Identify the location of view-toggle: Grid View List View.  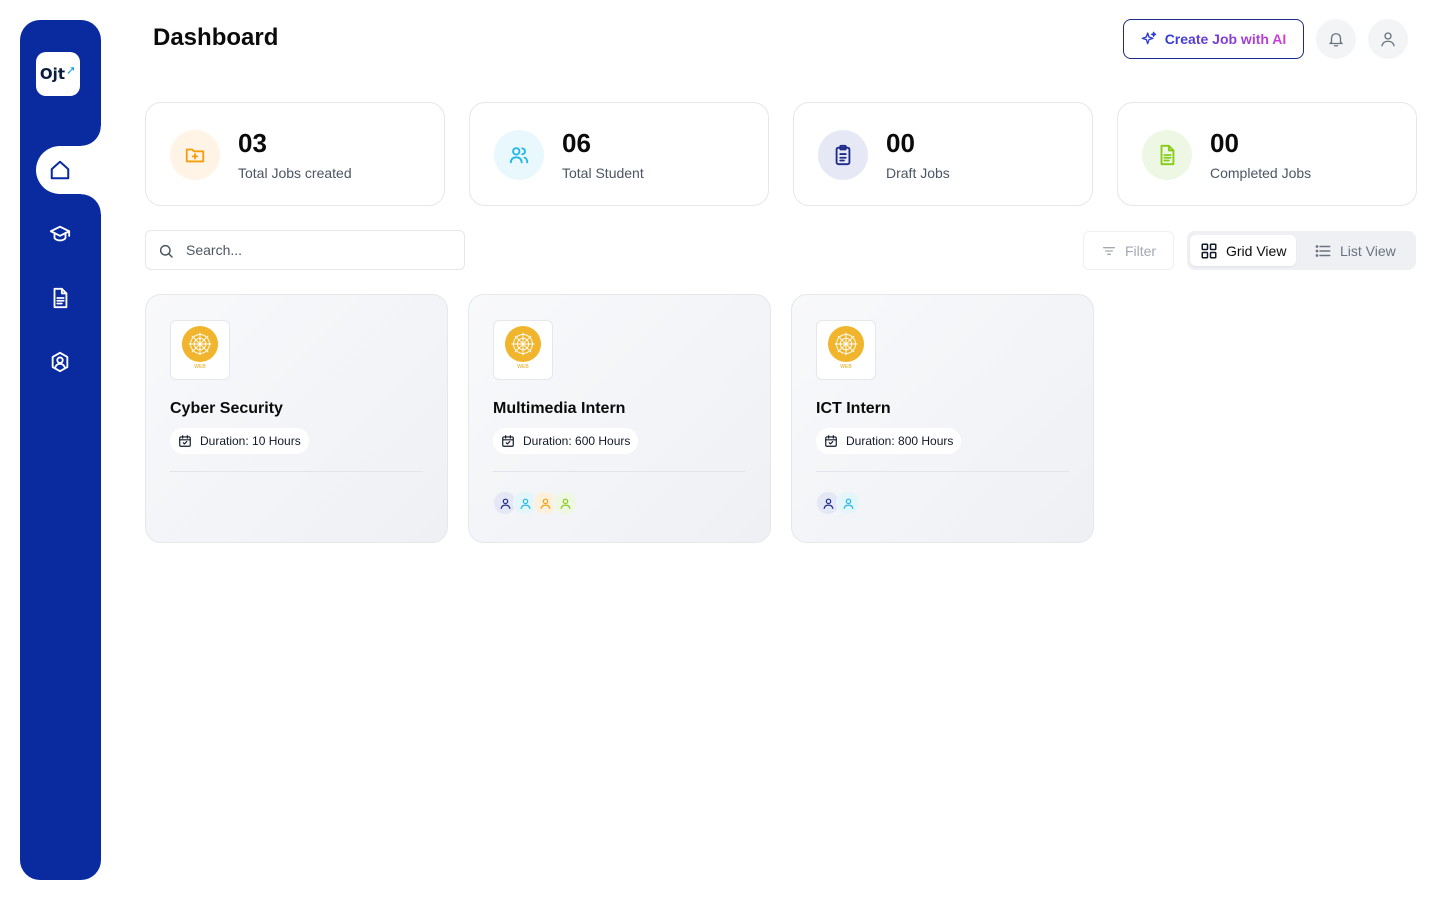
(1301, 250).